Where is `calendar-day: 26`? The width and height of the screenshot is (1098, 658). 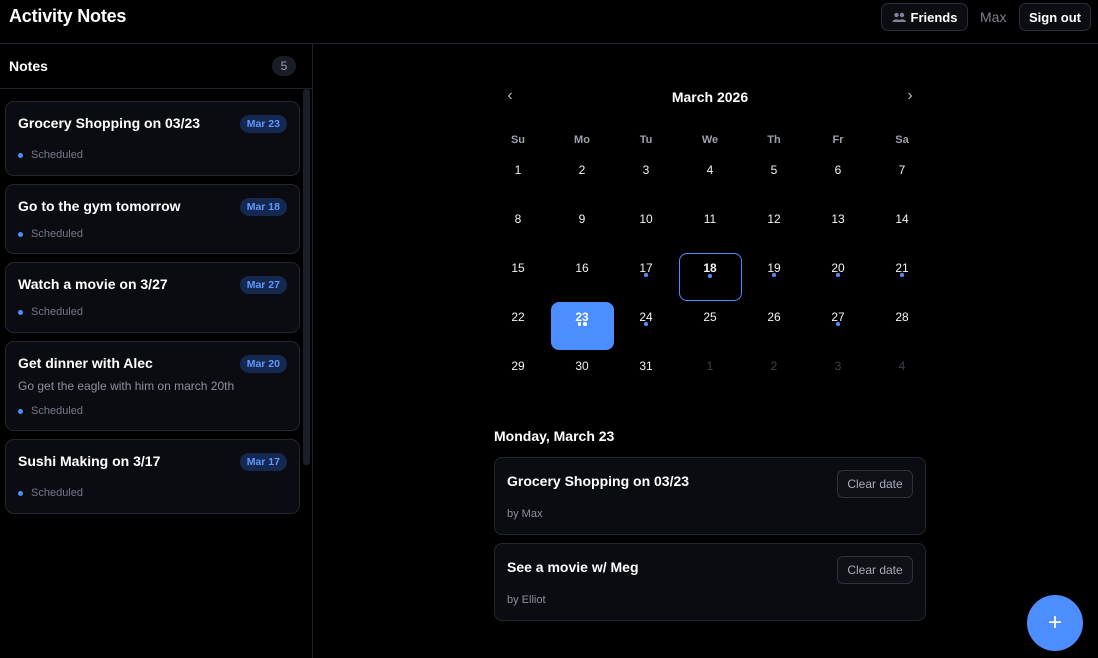
calendar-day: 26 is located at coordinates (774, 326).